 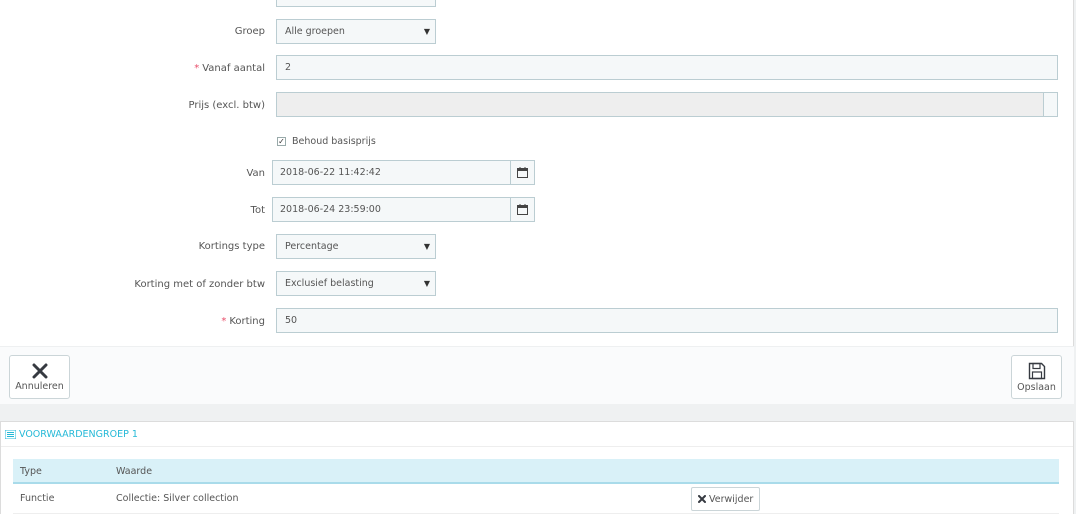 What do you see at coordinates (37, 498) in the screenshot?
I see `row-type: Functie` at bounding box center [37, 498].